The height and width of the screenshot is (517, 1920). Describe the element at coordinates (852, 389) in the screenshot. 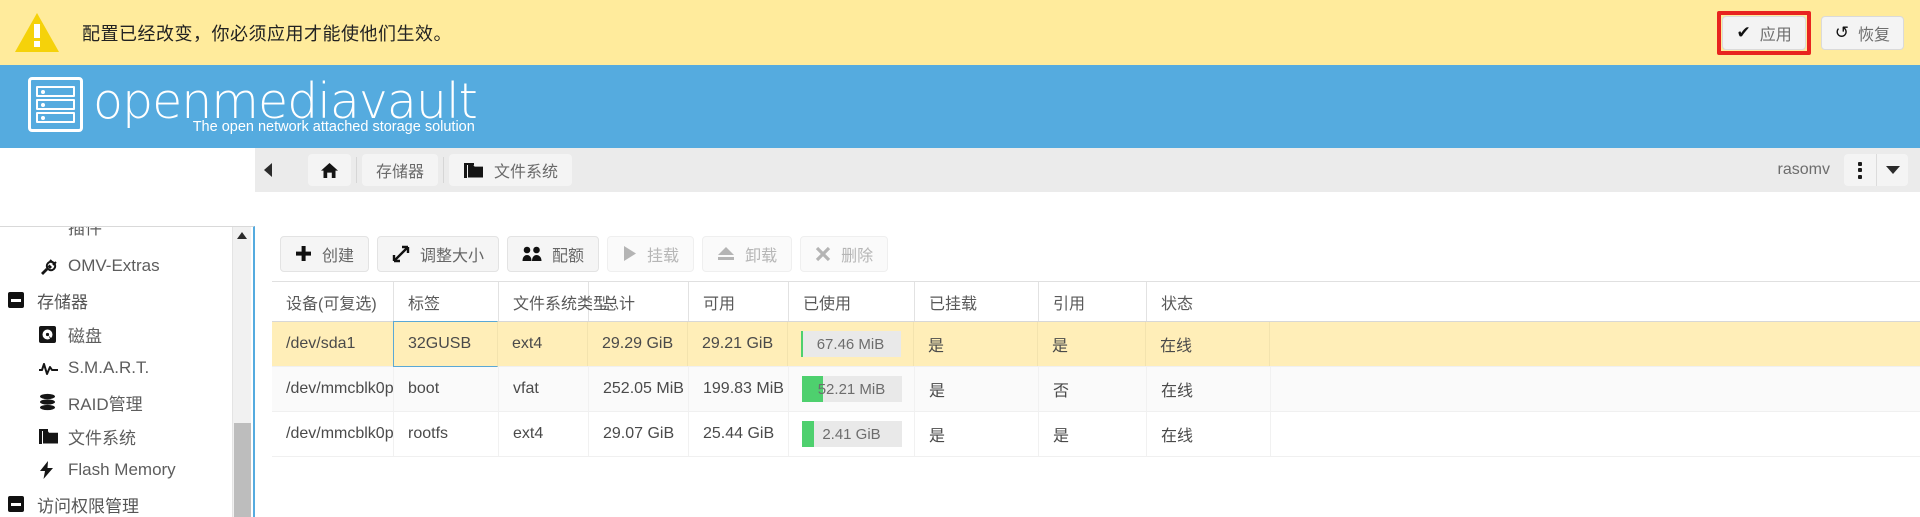

I see `grid-cell-used: 52.21 MiB` at that location.